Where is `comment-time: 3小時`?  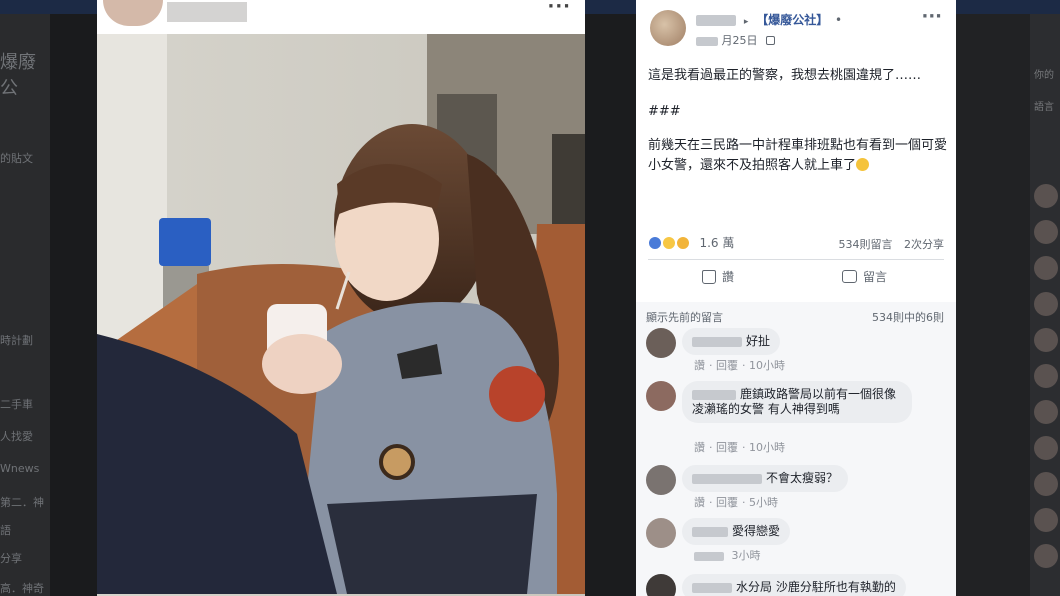 comment-time: 3小時 is located at coordinates (746, 555).